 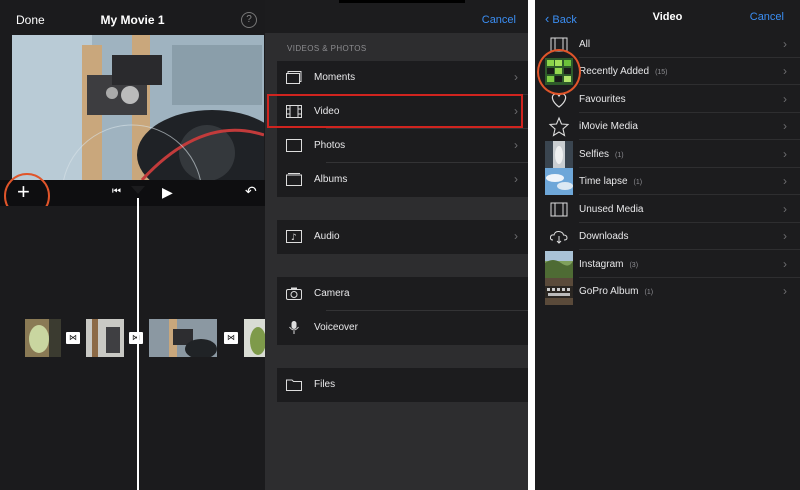 What do you see at coordinates (294, 77) in the screenshot?
I see `moments-icon` at bounding box center [294, 77].